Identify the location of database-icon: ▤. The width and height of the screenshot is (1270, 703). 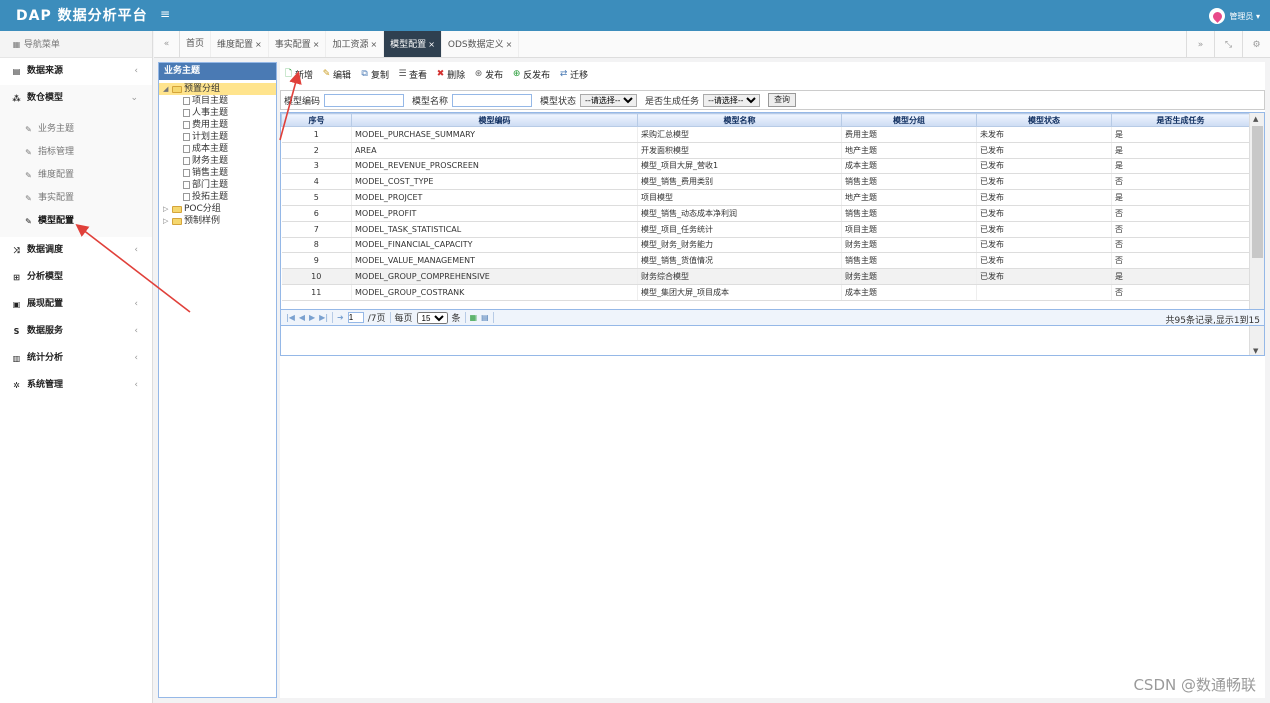
(16, 71).